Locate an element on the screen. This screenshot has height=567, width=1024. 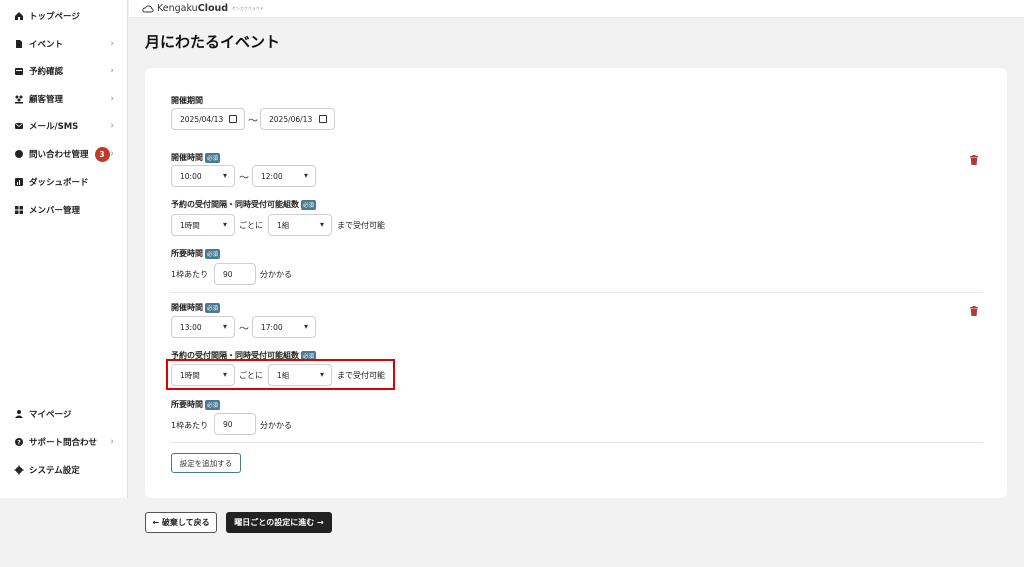
end-time-select: 17:00 ▾ is located at coordinates (284, 327).